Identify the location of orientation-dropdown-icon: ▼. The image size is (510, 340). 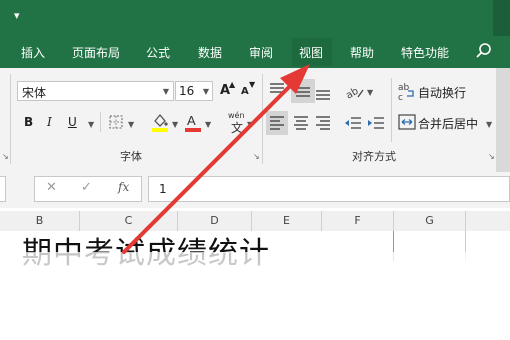
(370, 92).